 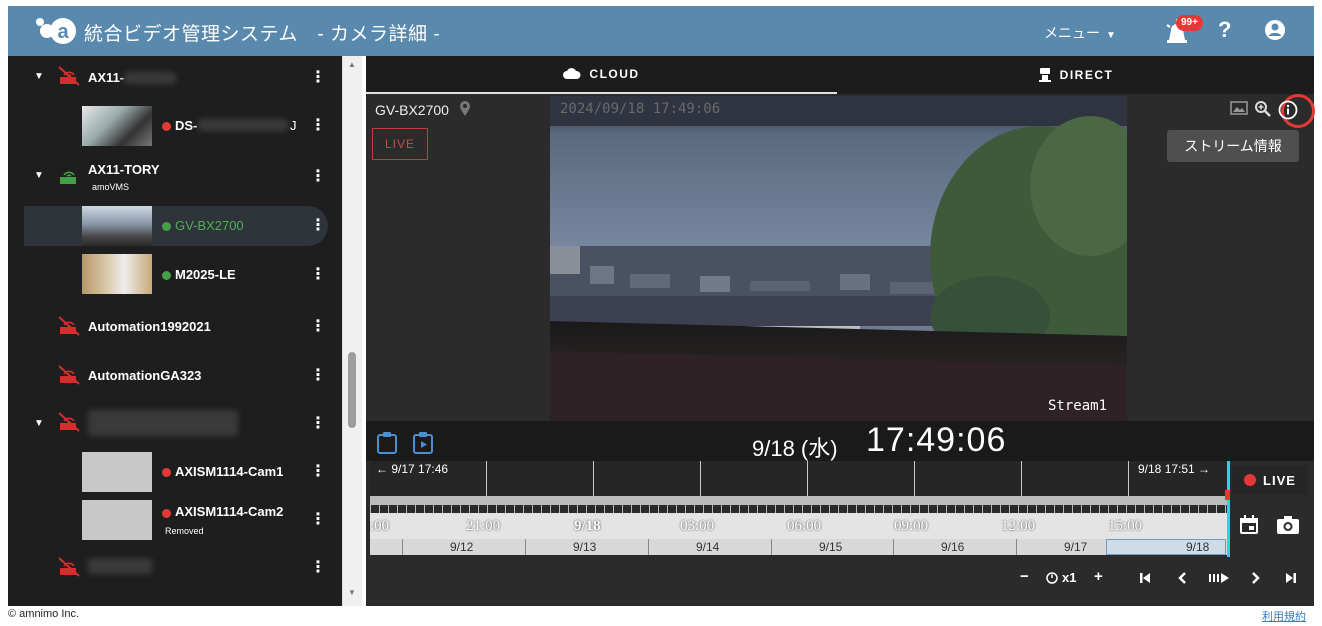 What do you see at coordinates (117, 520) in the screenshot?
I see `camera-thumbnail-placeholder` at bounding box center [117, 520].